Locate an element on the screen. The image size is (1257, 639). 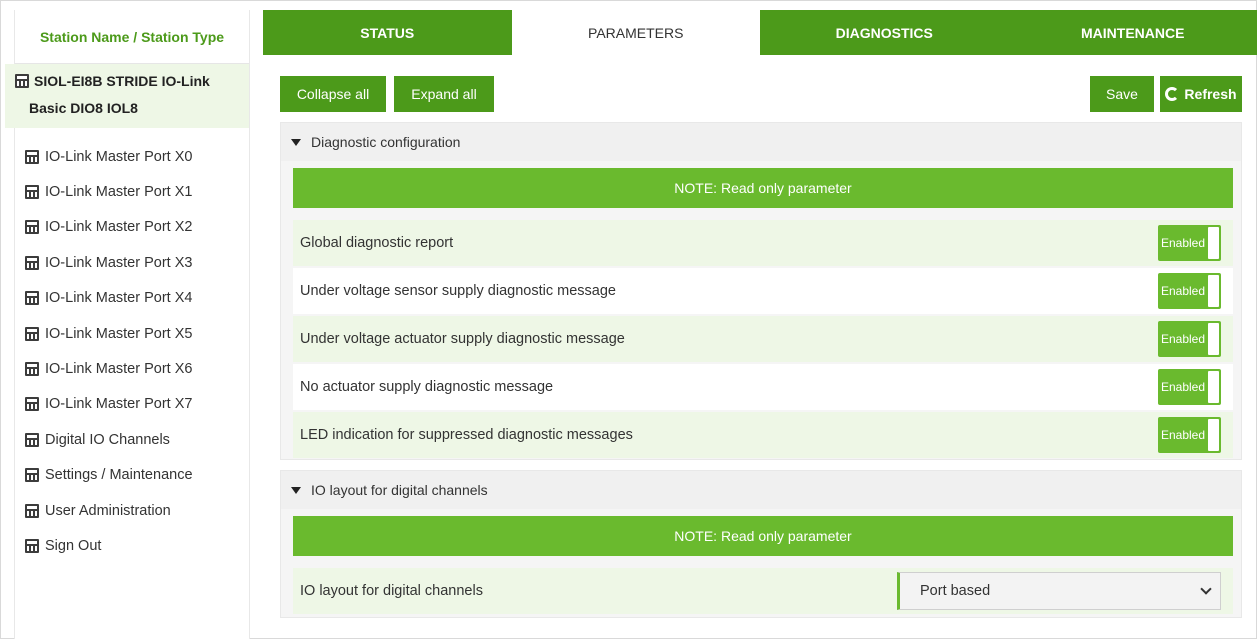
sidebar-item-label: User Administration is located at coordinates (108, 510).